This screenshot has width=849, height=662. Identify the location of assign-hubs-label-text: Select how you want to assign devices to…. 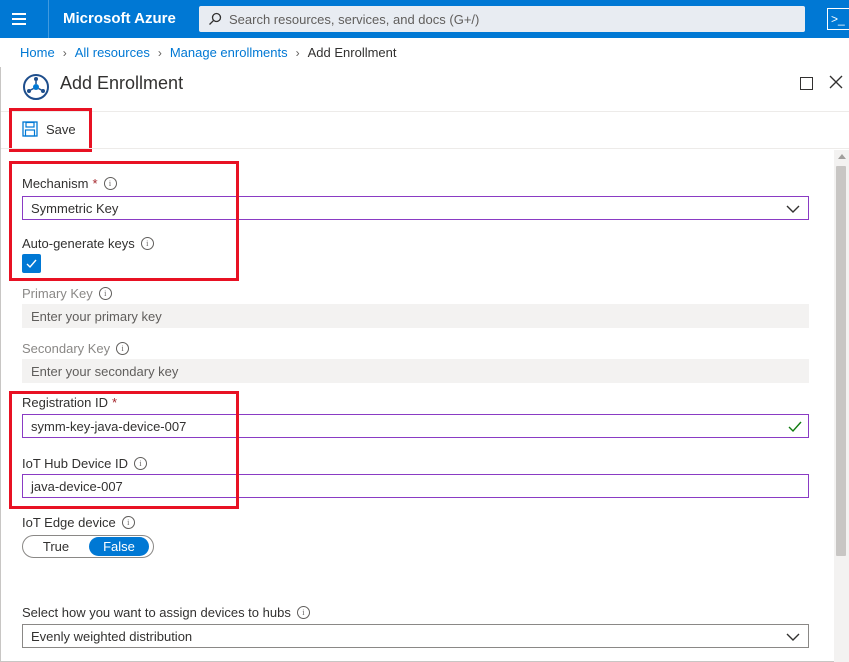
(156, 612).